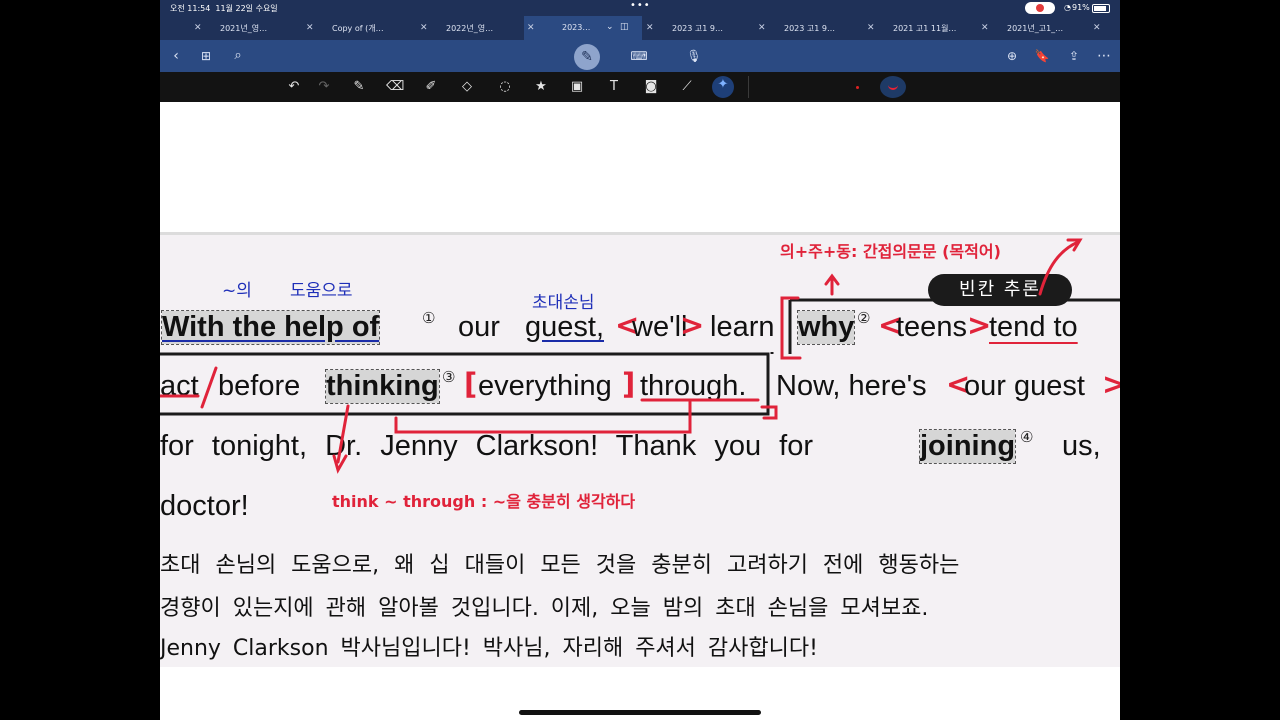  What do you see at coordinates (651, 87) in the screenshot?
I see `camera-icon: ◙` at bounding box center [651, 87].